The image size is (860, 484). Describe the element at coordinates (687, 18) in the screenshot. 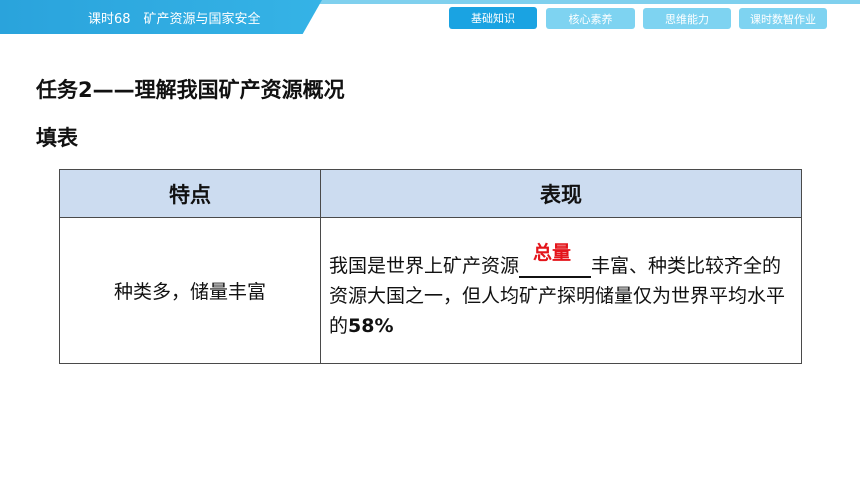

I see `tab-thinking-ability: 思维能力` at that location.